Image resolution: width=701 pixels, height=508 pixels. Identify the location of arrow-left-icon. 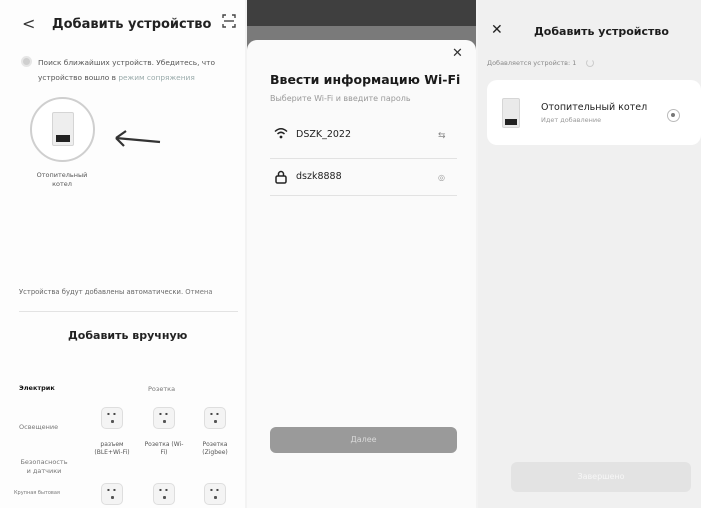
(138, 138).